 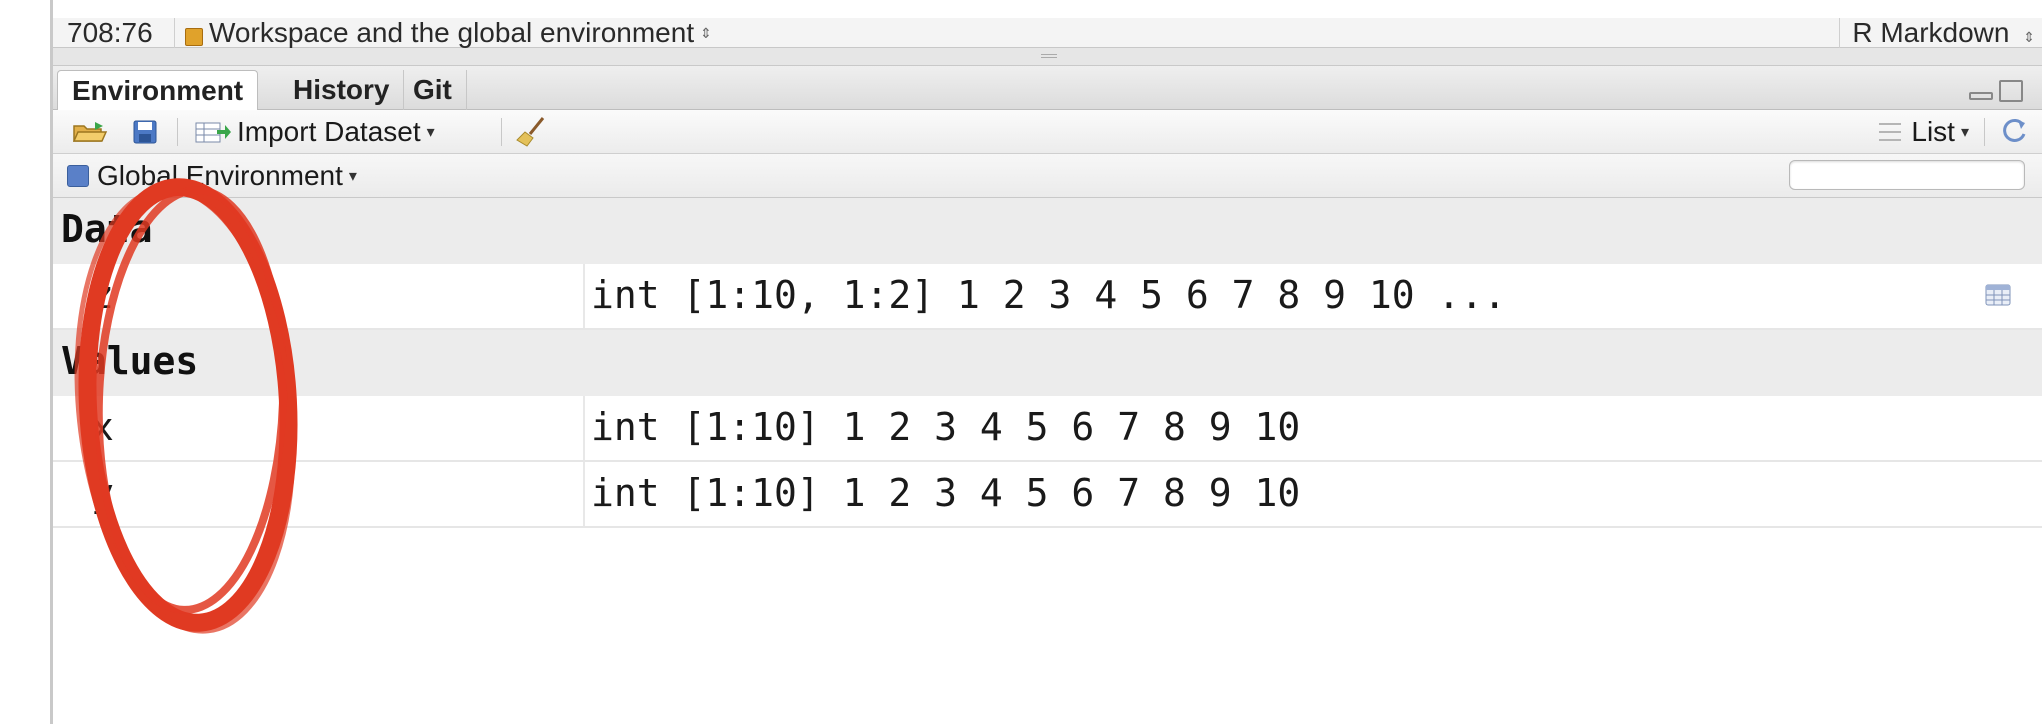 I want to click on import-dataset-button: Import Dataset ▾, so click(x=315, y=132).